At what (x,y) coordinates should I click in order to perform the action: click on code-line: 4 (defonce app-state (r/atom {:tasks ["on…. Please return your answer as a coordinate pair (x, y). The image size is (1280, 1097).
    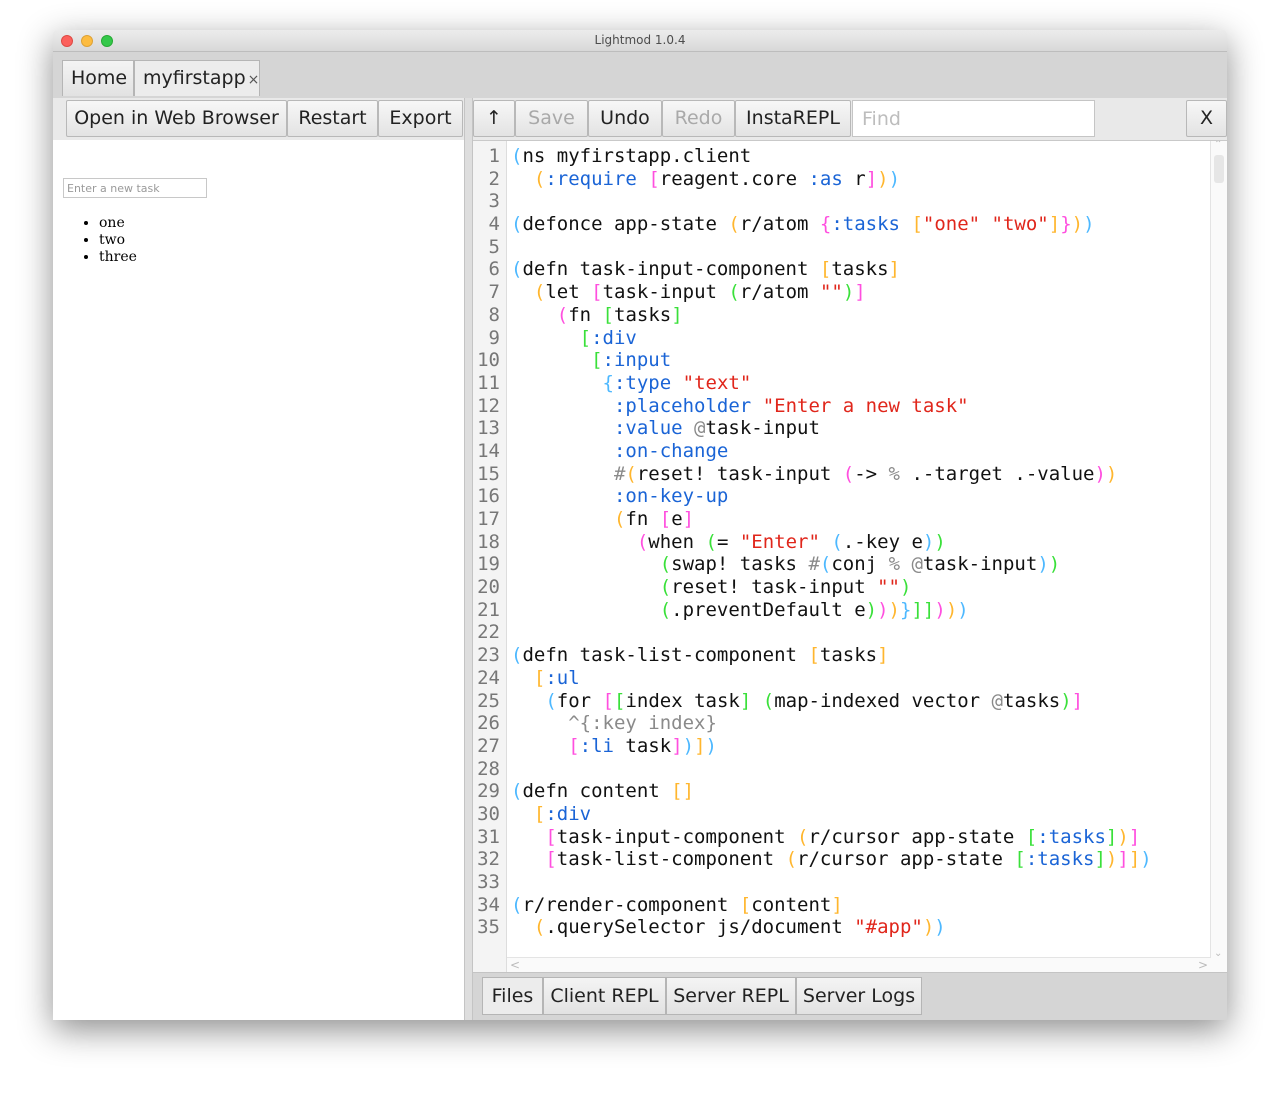
    Looking at the image, I should click on (833, 224).